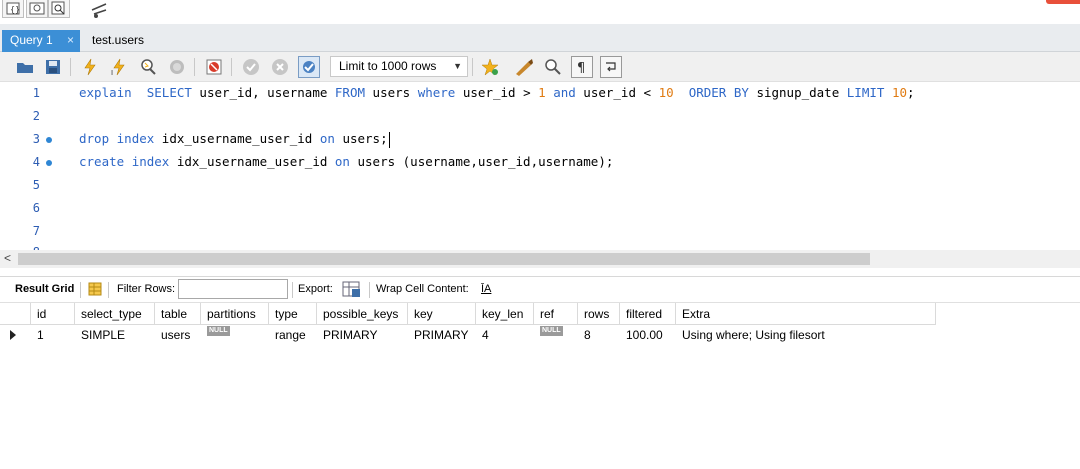 The width and height of the screenshot is (1080, 469). I want to click on new-query-icon: {}, so click(13, 9).